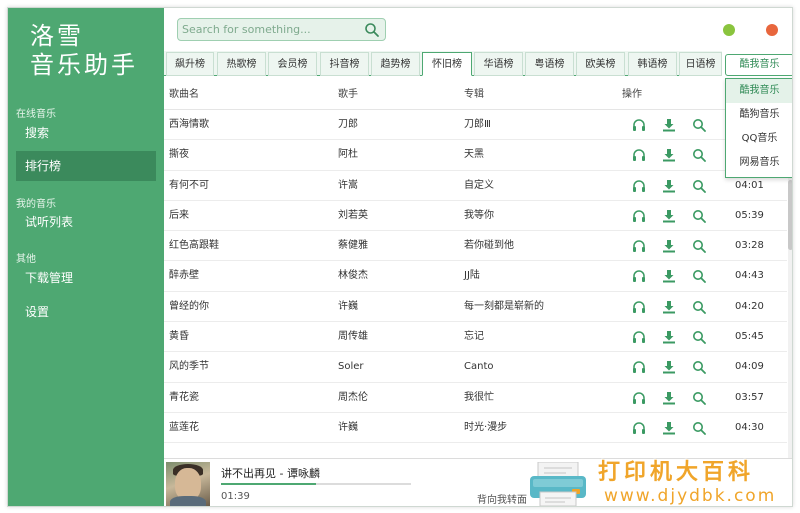 This screenshot has height=513, width=800. What do you see at coordinates (395, 64) in the screenshot?
I see `tab-trend: 趋势榜` at bounding box center [395, 64].